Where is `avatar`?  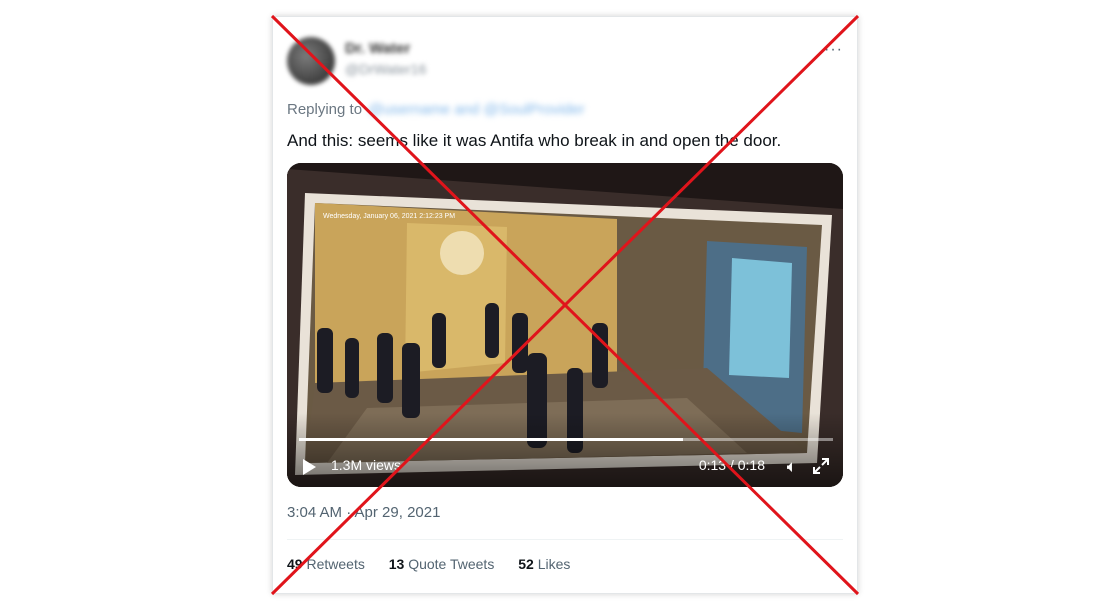
avatar is located at coordinates (311, 61).